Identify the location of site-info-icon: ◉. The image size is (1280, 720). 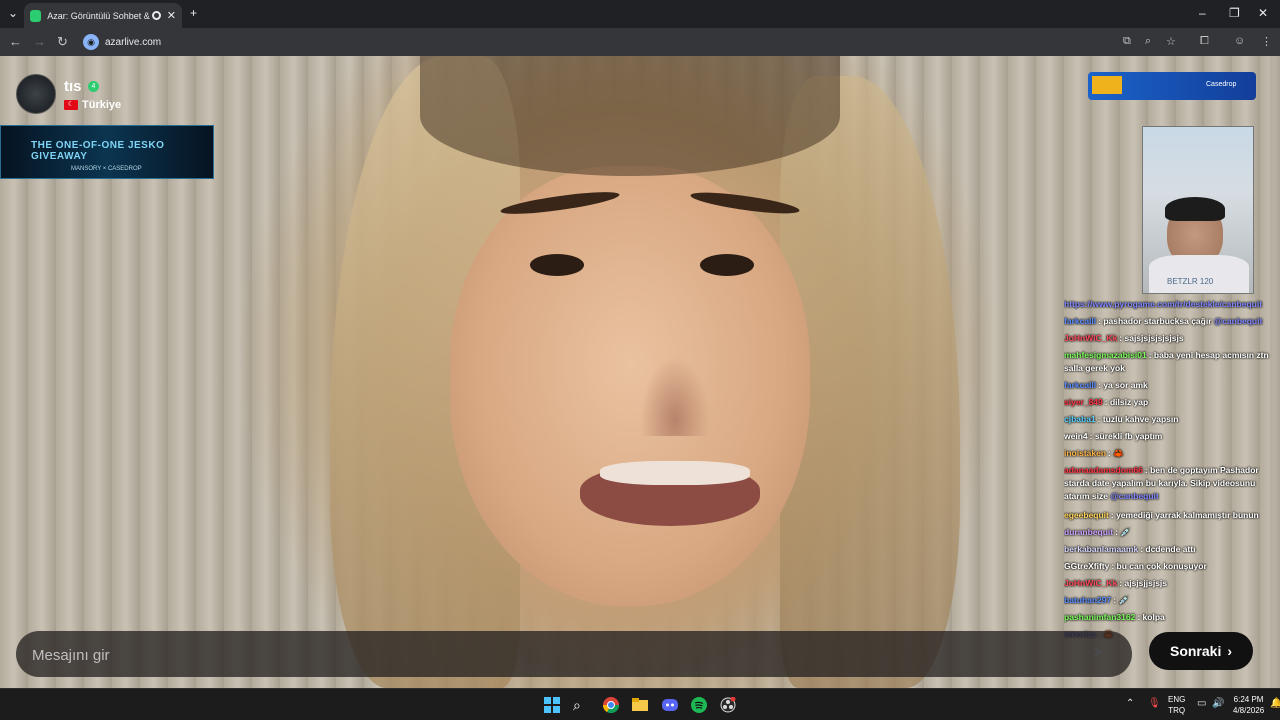
(91, 42).